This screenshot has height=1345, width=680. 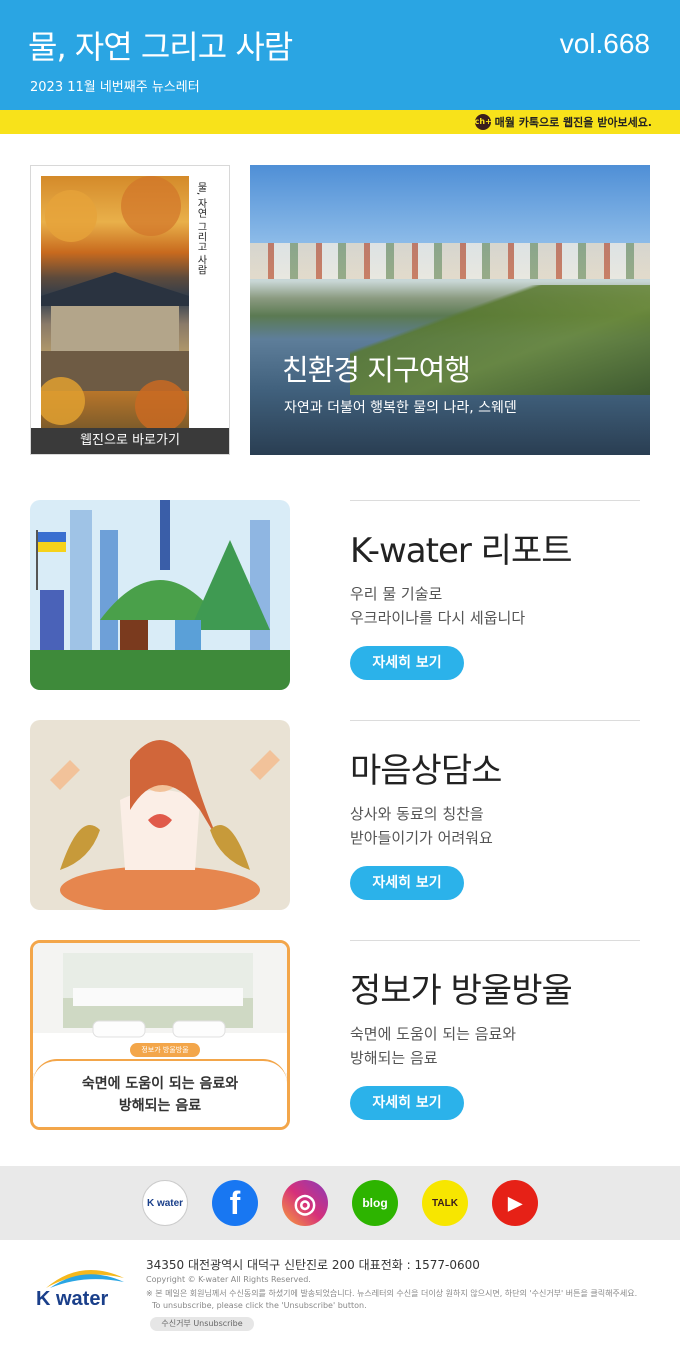 What do you see at coordinates (200, 228) in the screenshot?
I see `cover-vertical-title: 물, 자연 그리고 사람` at bounding box center [200, 228].